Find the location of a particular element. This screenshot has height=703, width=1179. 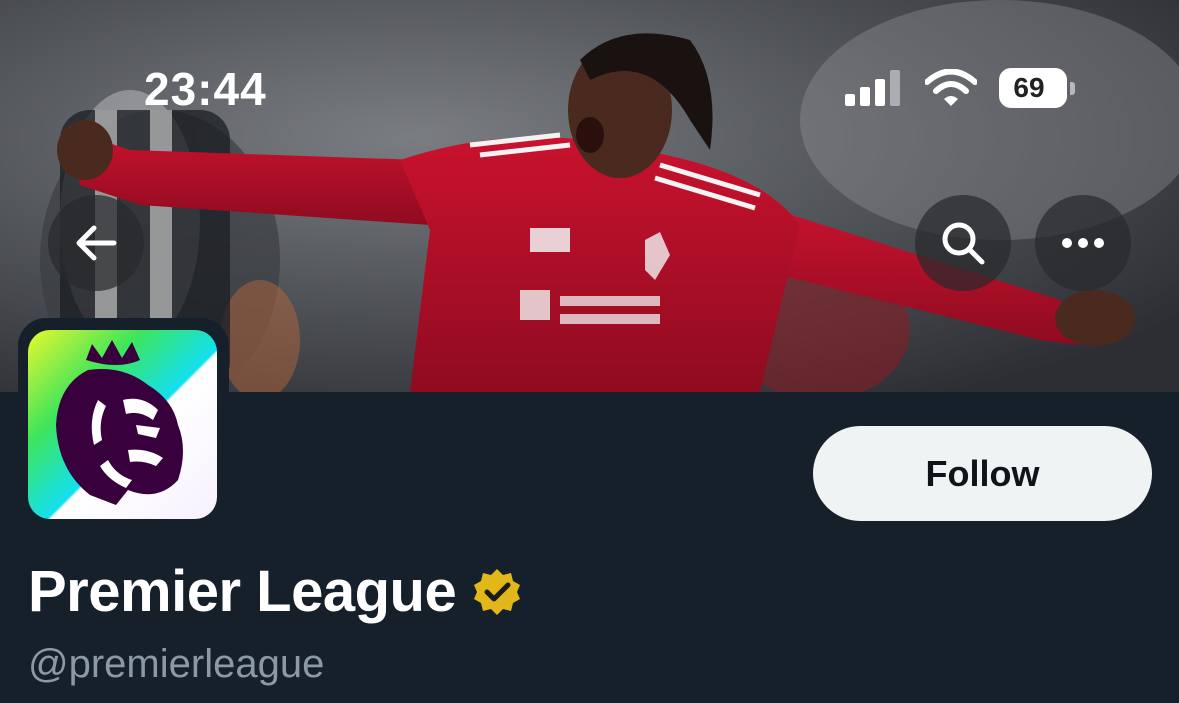

more-options-button is located at coordinates (1083, 243).